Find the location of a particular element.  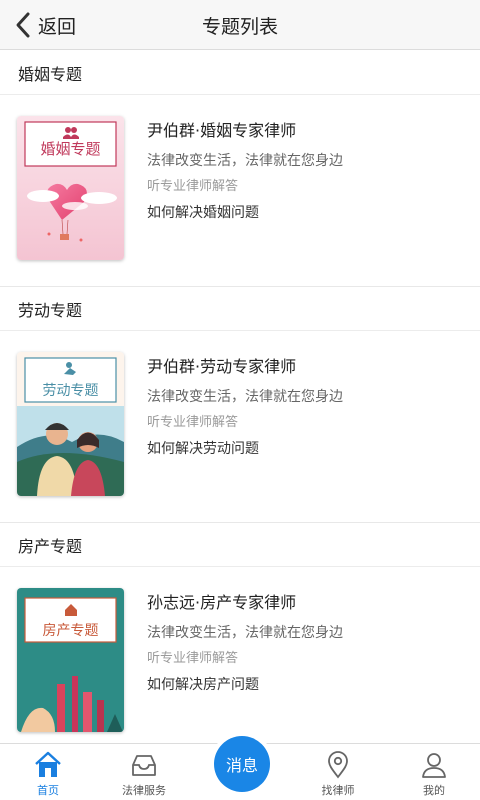

tab-mine: 我的 is located at coordinates (433, 772).